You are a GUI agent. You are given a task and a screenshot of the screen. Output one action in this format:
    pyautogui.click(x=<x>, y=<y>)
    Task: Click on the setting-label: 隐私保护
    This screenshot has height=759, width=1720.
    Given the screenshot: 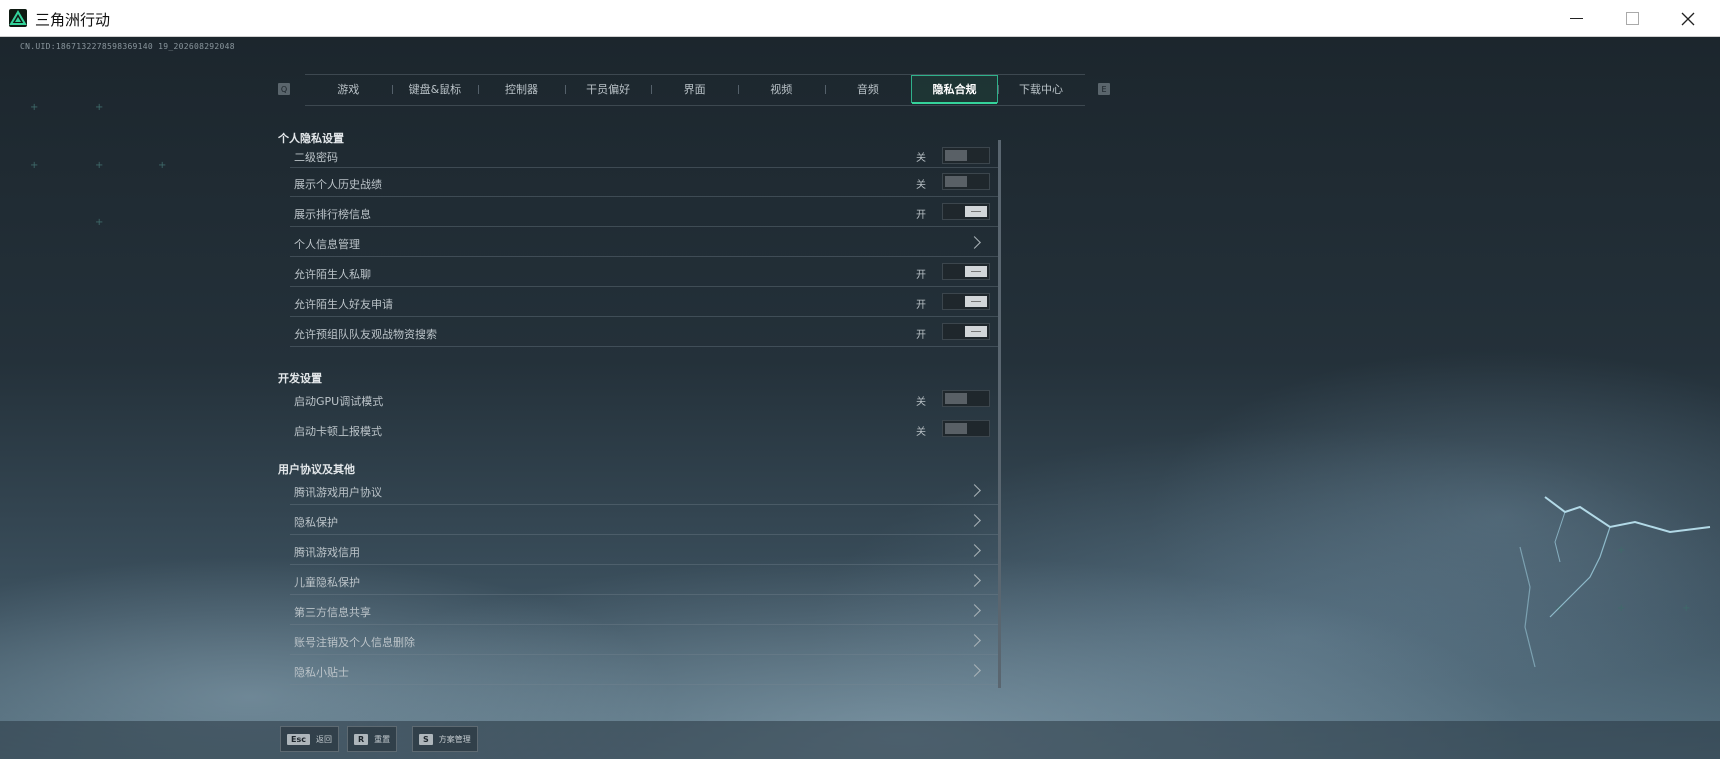 What is the action you would take?
    pyautogui.click(x=316, y=522)
    